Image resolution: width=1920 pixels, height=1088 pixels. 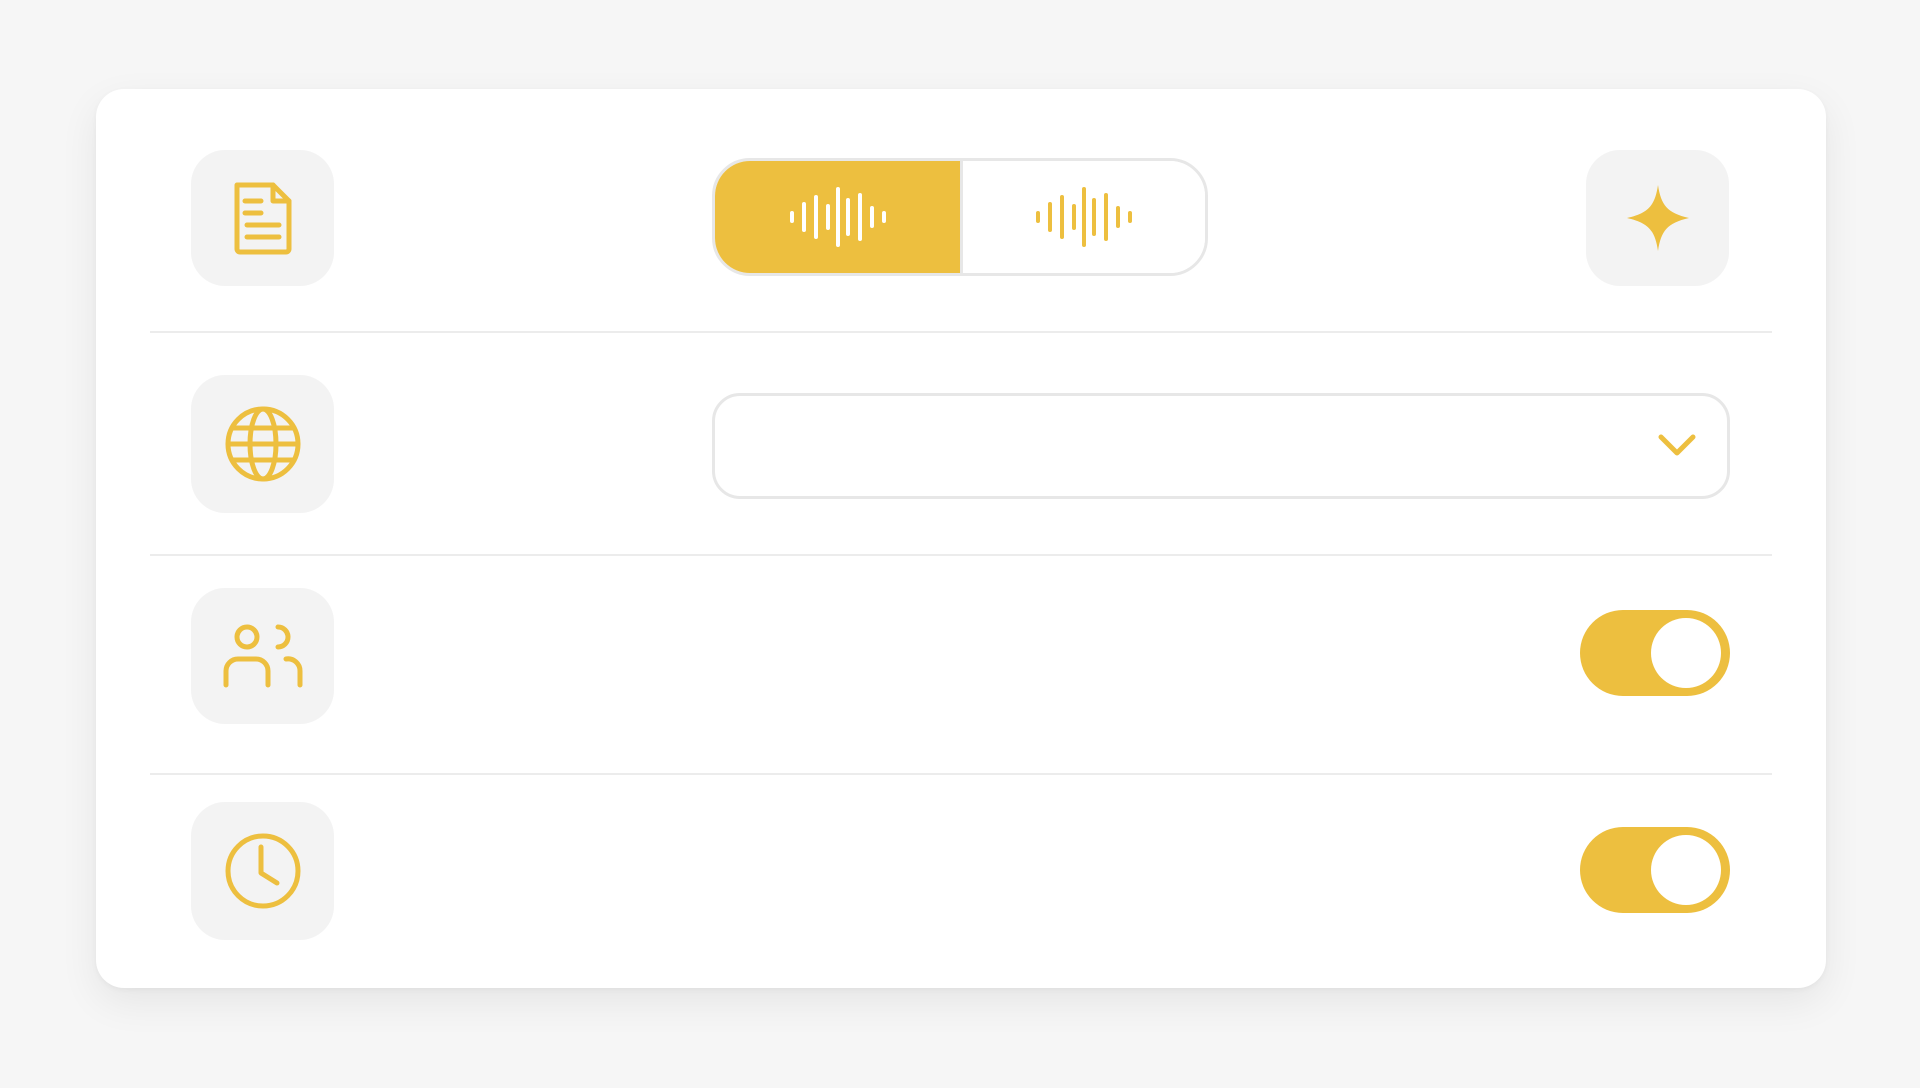 I want to click on sharing-toggle, so click(x=1655, y=653).